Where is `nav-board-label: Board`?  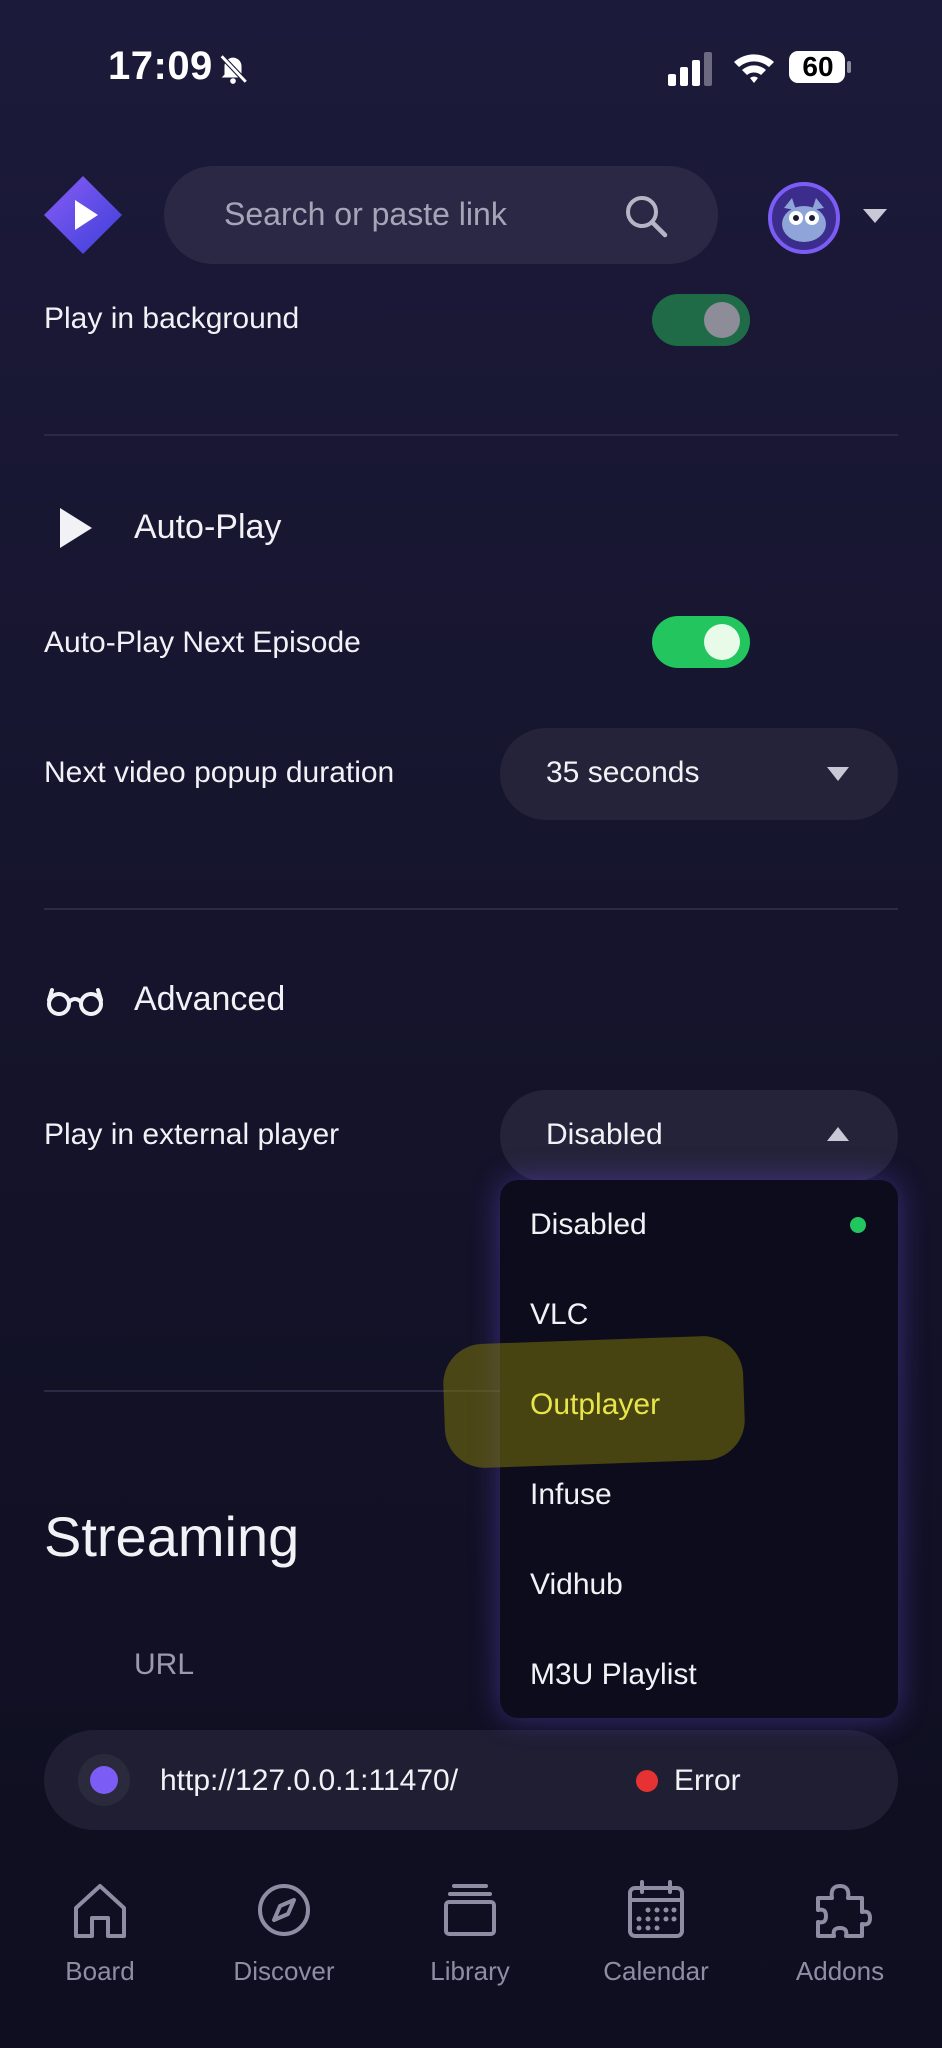 nav-board-label: Board is located at coordinates (100, 1971).